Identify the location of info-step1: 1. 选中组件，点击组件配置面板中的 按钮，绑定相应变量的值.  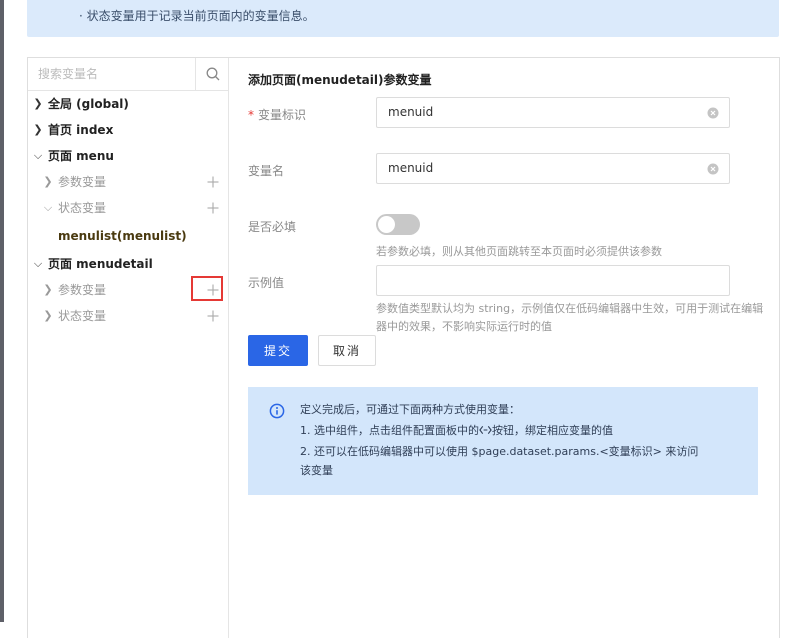
(456, 430).